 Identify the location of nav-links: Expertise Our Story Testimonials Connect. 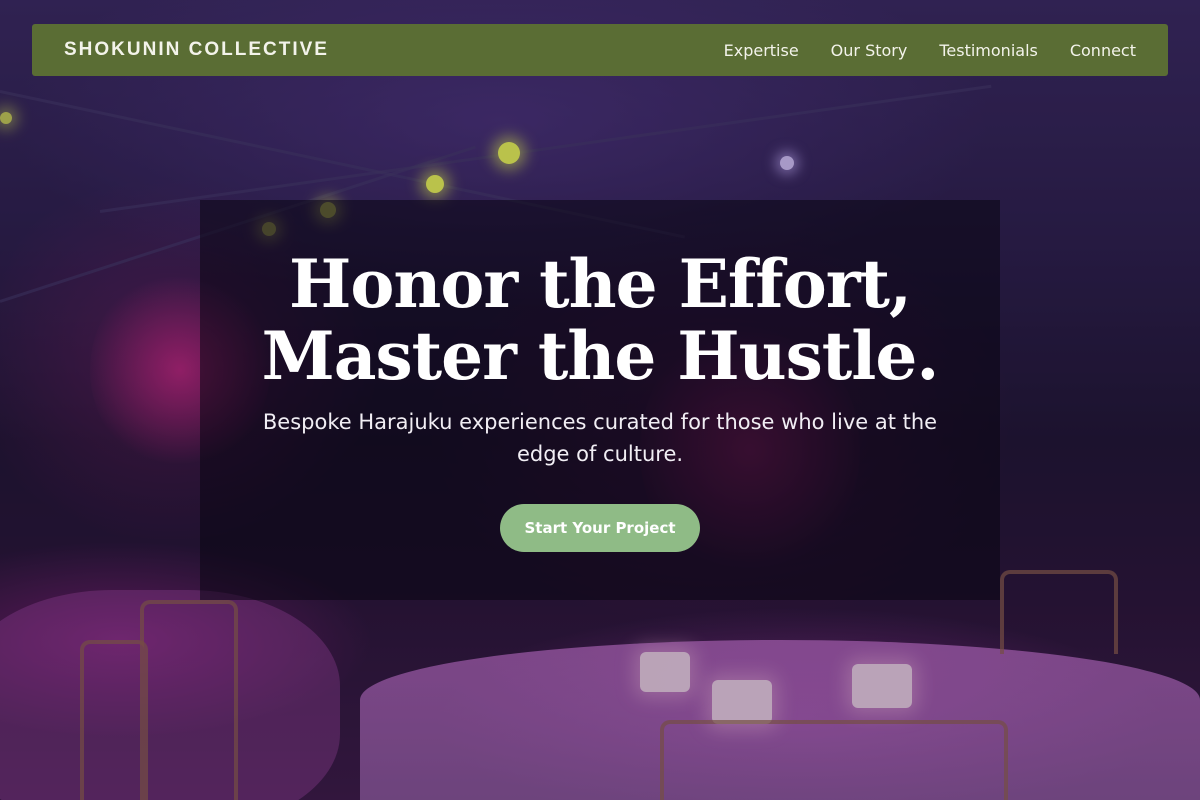
(930, 50).